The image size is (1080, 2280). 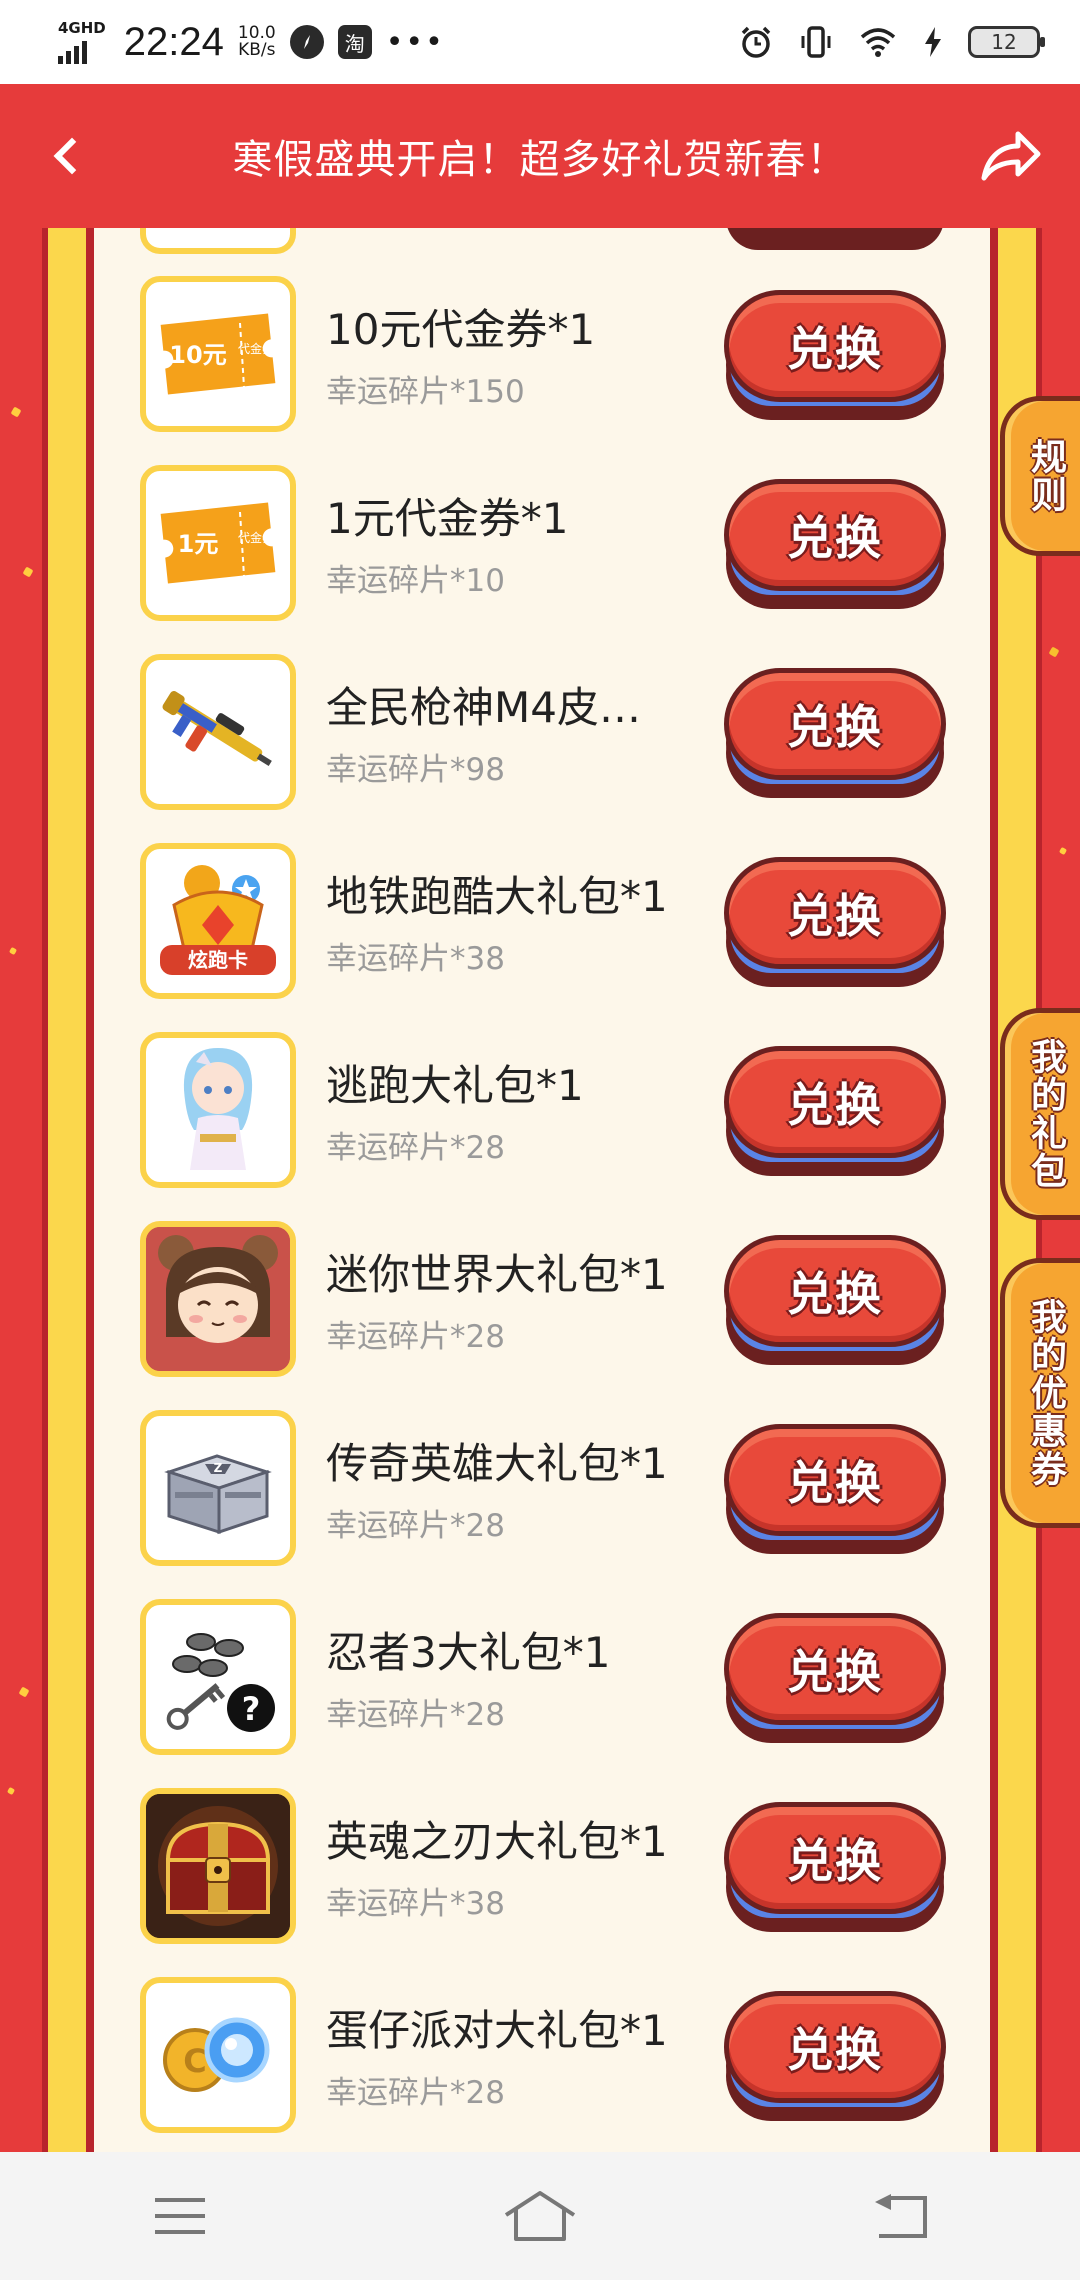 I want to click on taobao-app-icon: 淘, so click(x=354, y=42).